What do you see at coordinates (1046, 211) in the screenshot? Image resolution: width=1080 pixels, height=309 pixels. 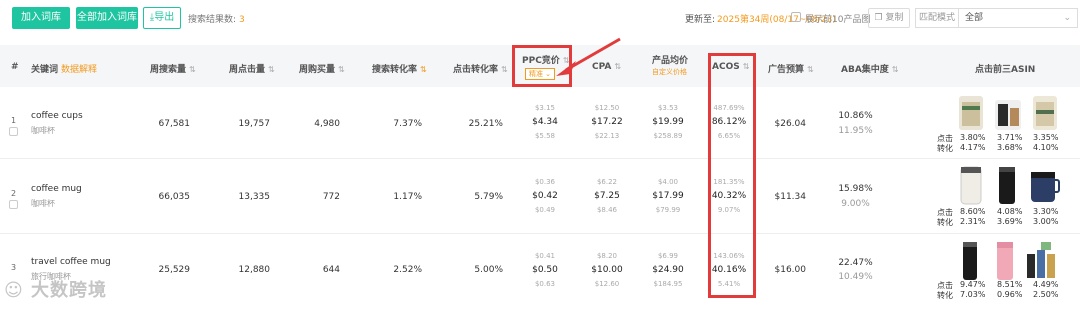 I see `asin3-click: 3.30%` at bounding box center [1046, 211].